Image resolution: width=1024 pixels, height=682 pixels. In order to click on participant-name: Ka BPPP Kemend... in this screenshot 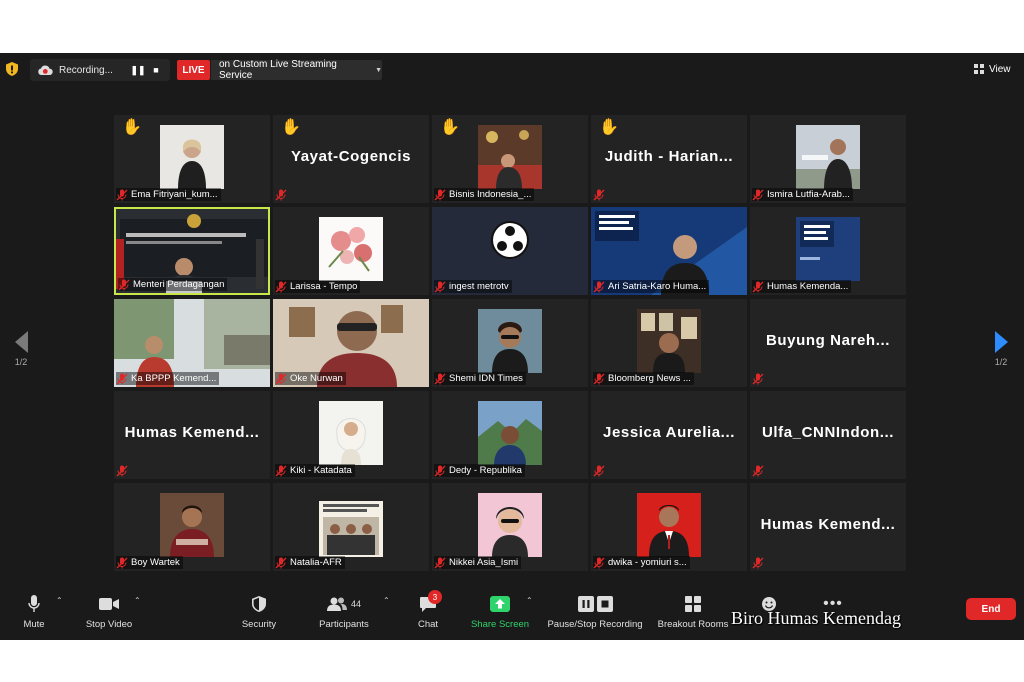, I will do `click(174, 378)`.